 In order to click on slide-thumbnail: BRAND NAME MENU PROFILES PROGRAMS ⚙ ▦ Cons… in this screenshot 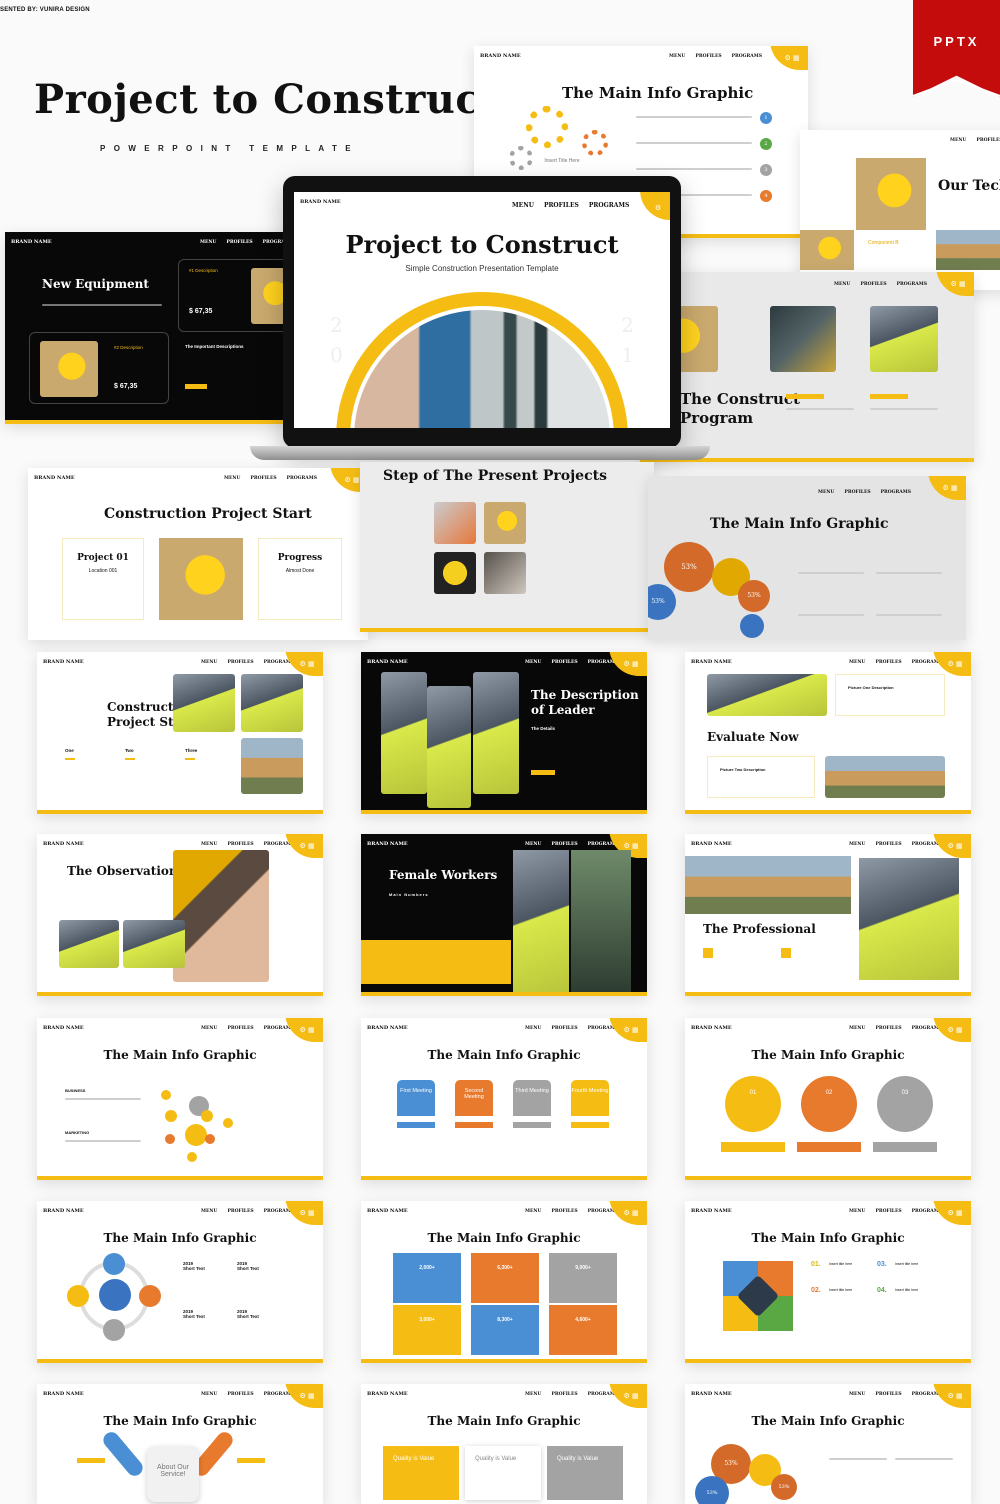, I will do `click(180, 733)`.